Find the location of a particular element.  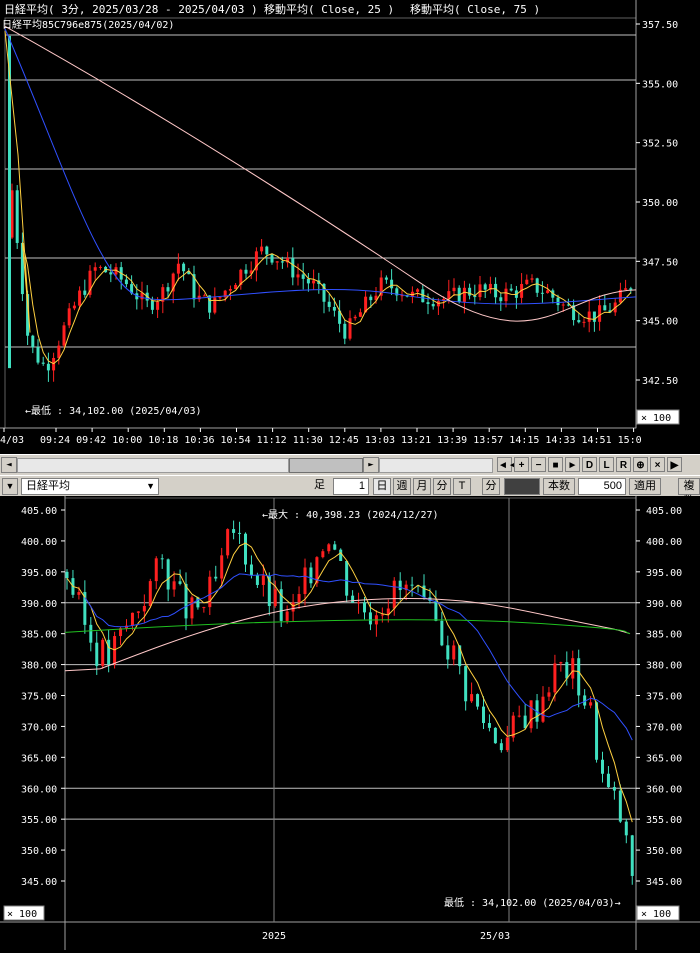

instrument-select: 日経平均 ▼ is located at coordinates (90, 486).